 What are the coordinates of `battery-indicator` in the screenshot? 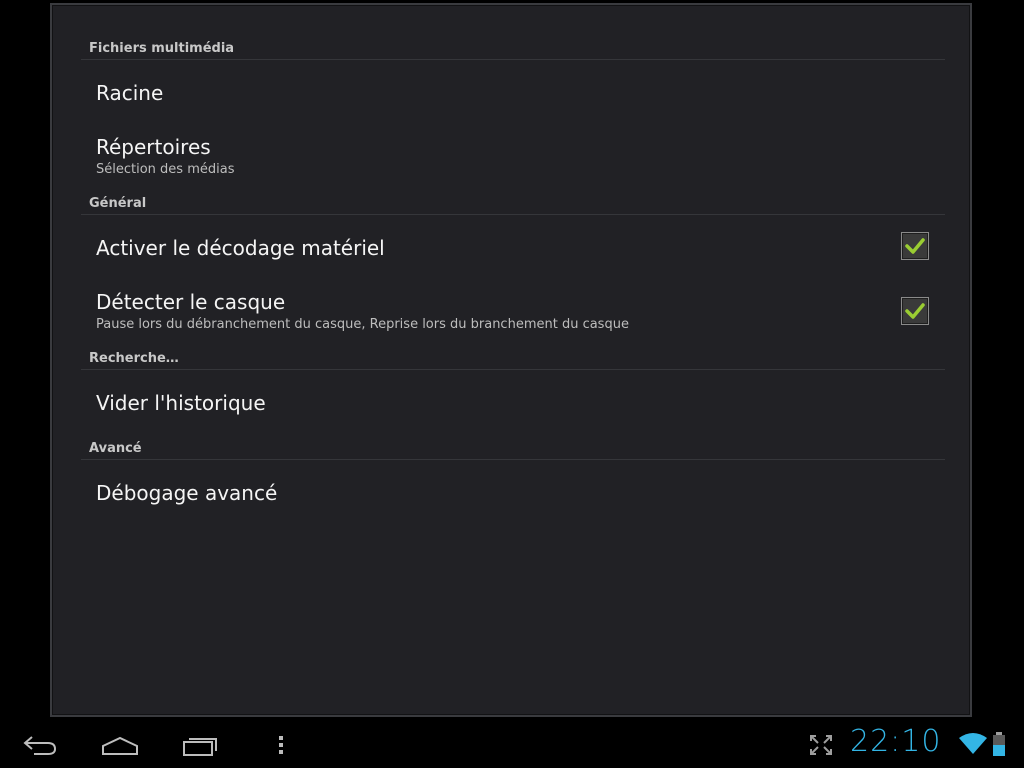 It's located at (999, 746).